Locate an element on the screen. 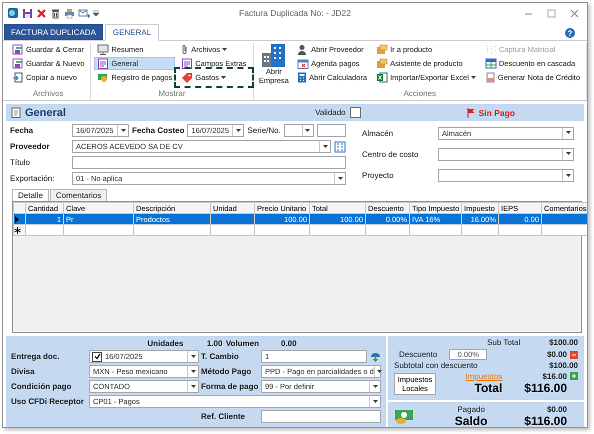 Image resolution: width=594 pixels, height=434 pixels. table-icon is located at coordinates (490, 63).